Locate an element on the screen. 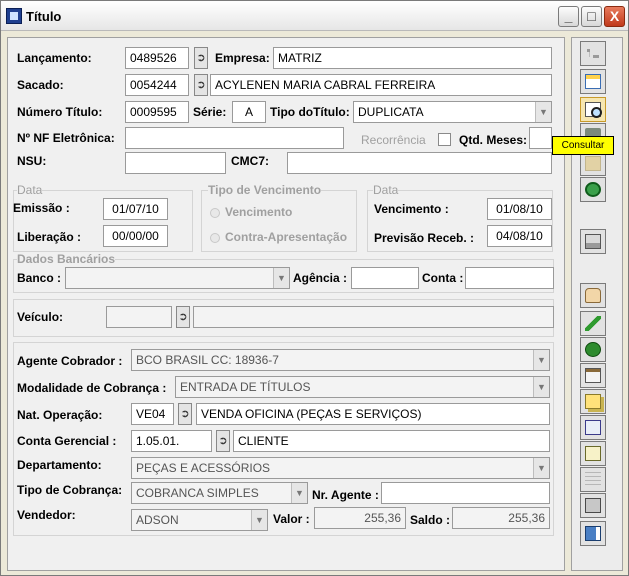 The image size is (629, 576). numero-titulo-label: Número Título: is located at coordinates (60, 112).